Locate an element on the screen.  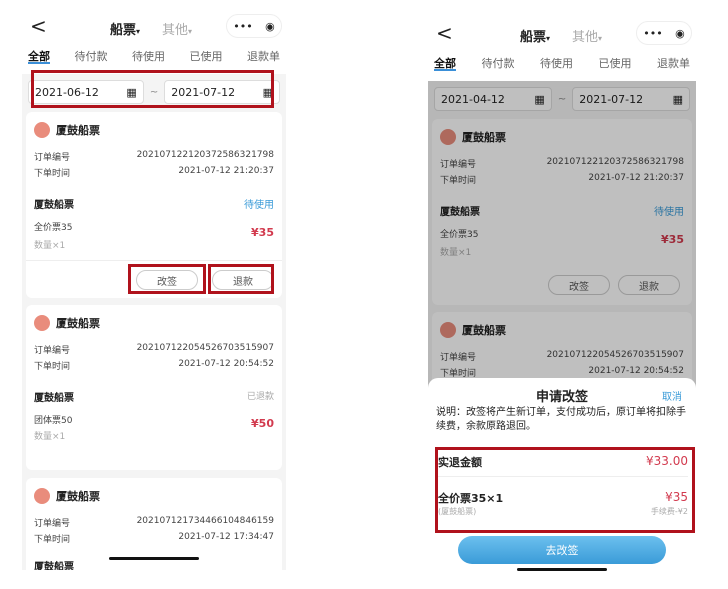
order-time: 2021-07-12 21:20:37 is located at coordinates (226, 171).